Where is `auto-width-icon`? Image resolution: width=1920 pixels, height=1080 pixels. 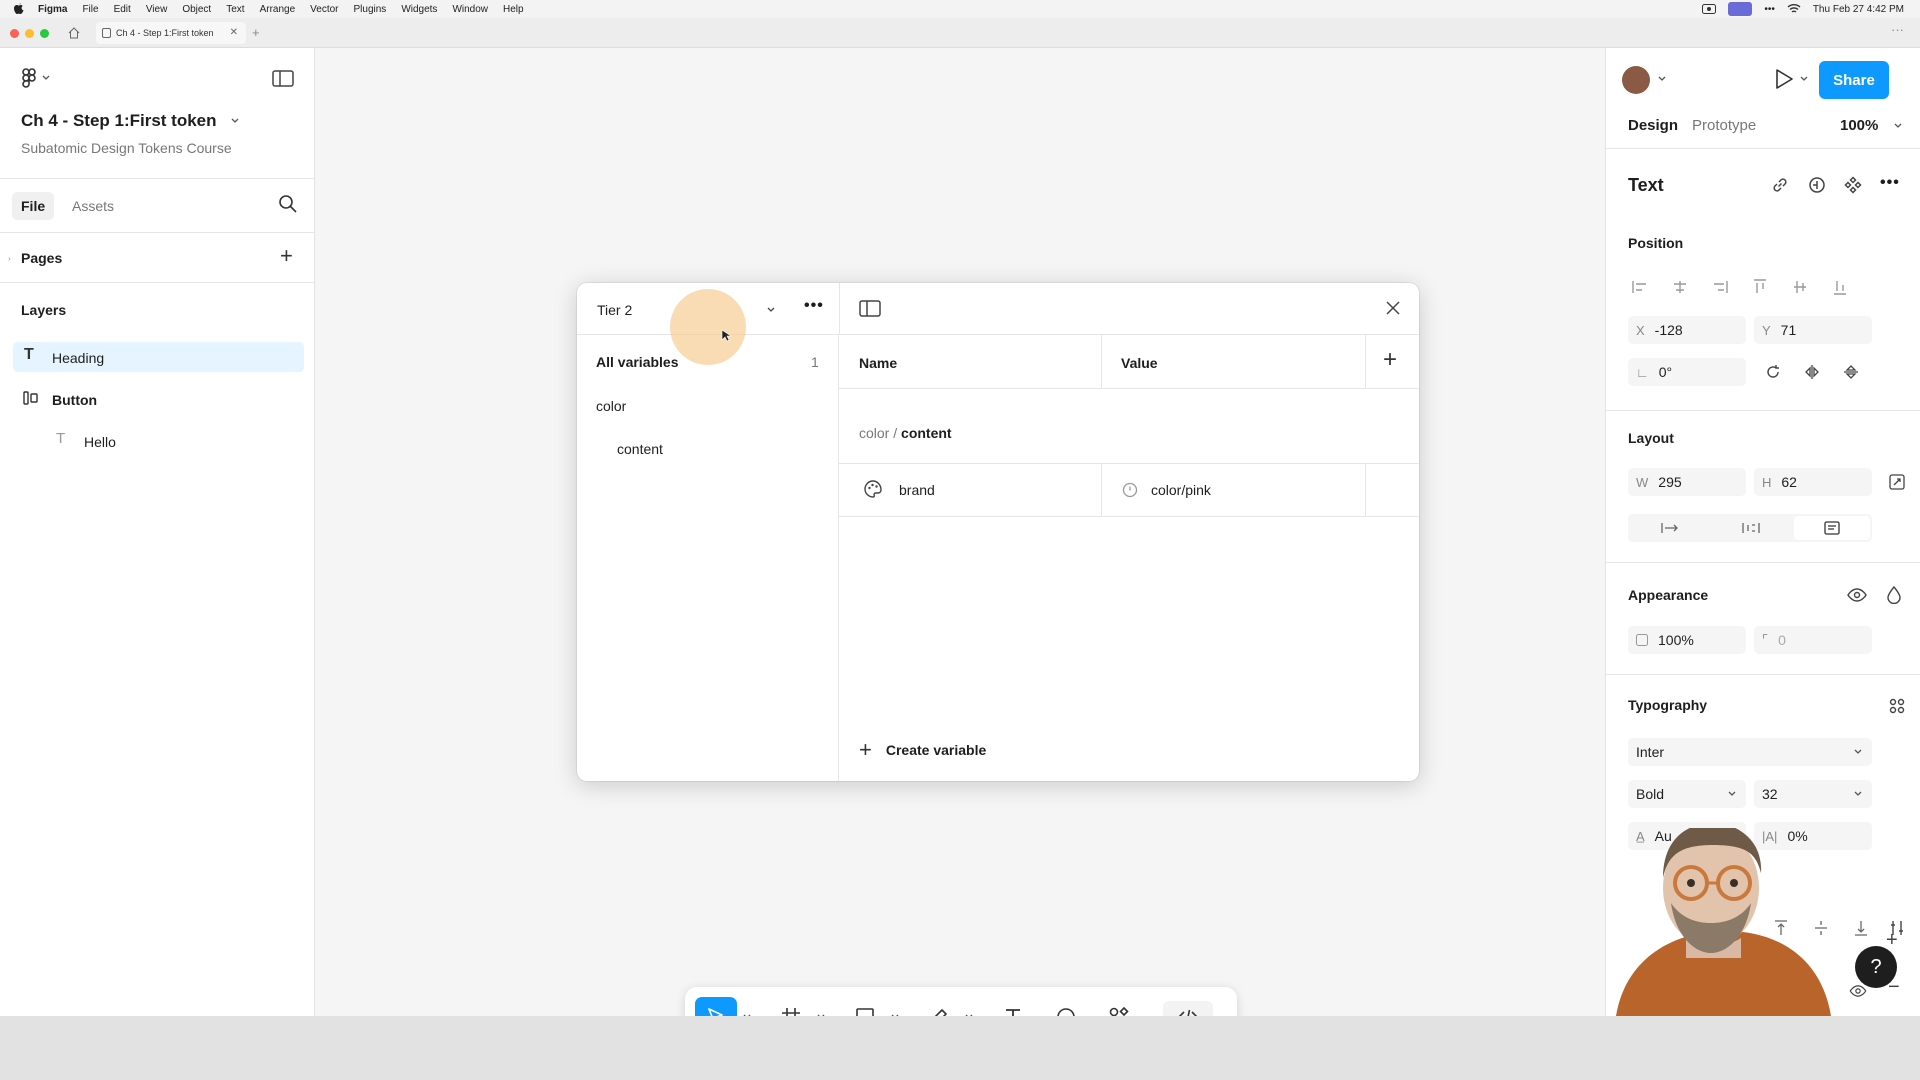 auto-width-icon is located at coordinates (1670, 528).